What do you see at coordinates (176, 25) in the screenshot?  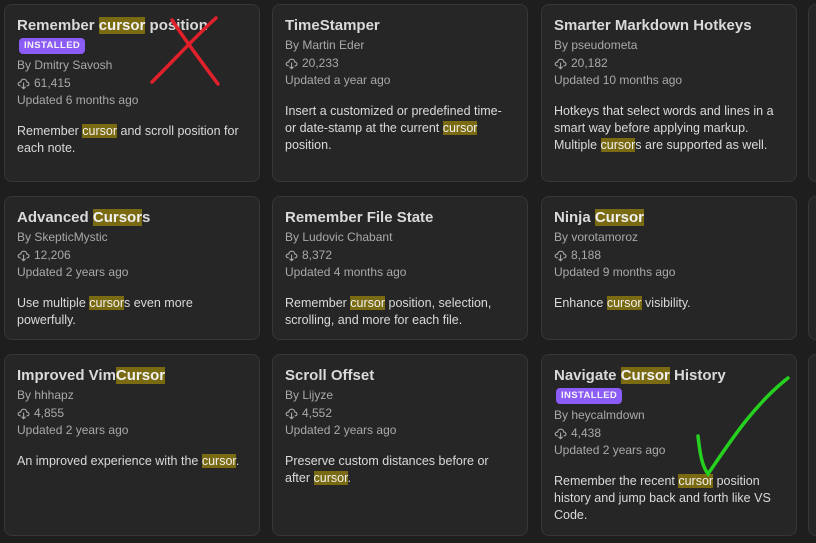 I see `text-segment: position` at bounding box center [176, 25].